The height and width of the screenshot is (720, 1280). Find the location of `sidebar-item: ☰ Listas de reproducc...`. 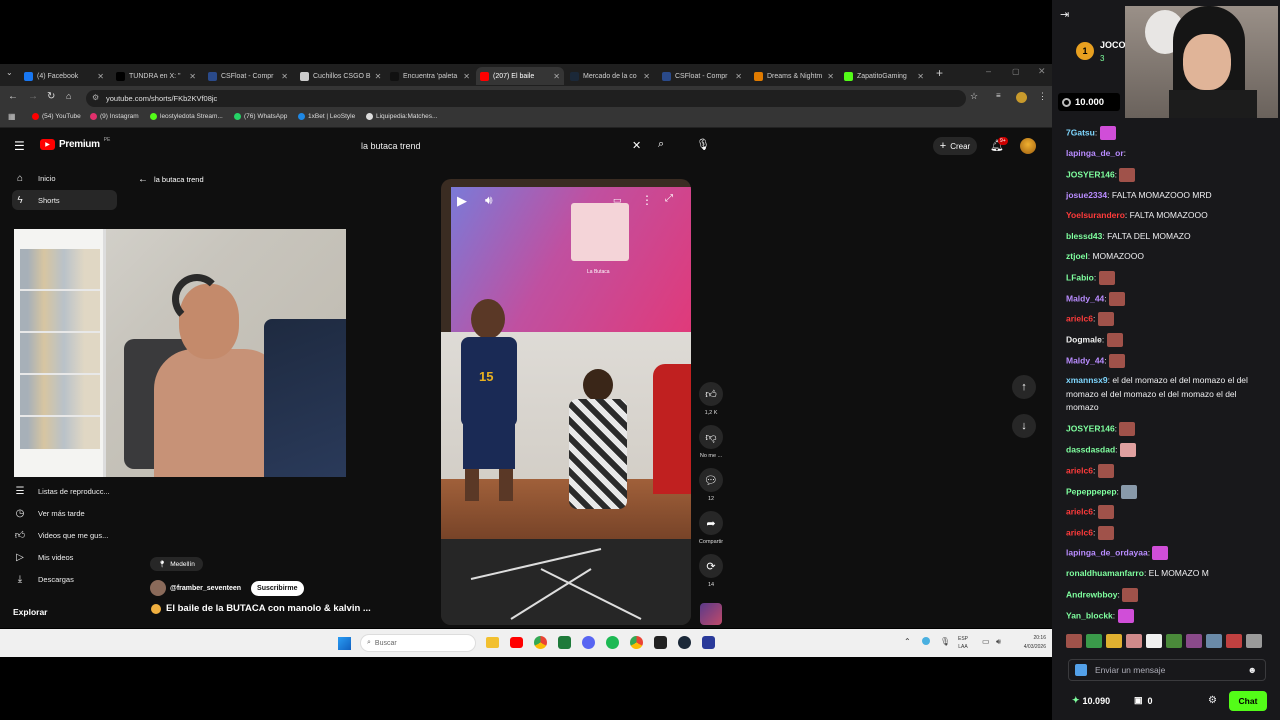

sidebar-item: ☰ Listas de reproducc... is located at coordinates (64, 491).